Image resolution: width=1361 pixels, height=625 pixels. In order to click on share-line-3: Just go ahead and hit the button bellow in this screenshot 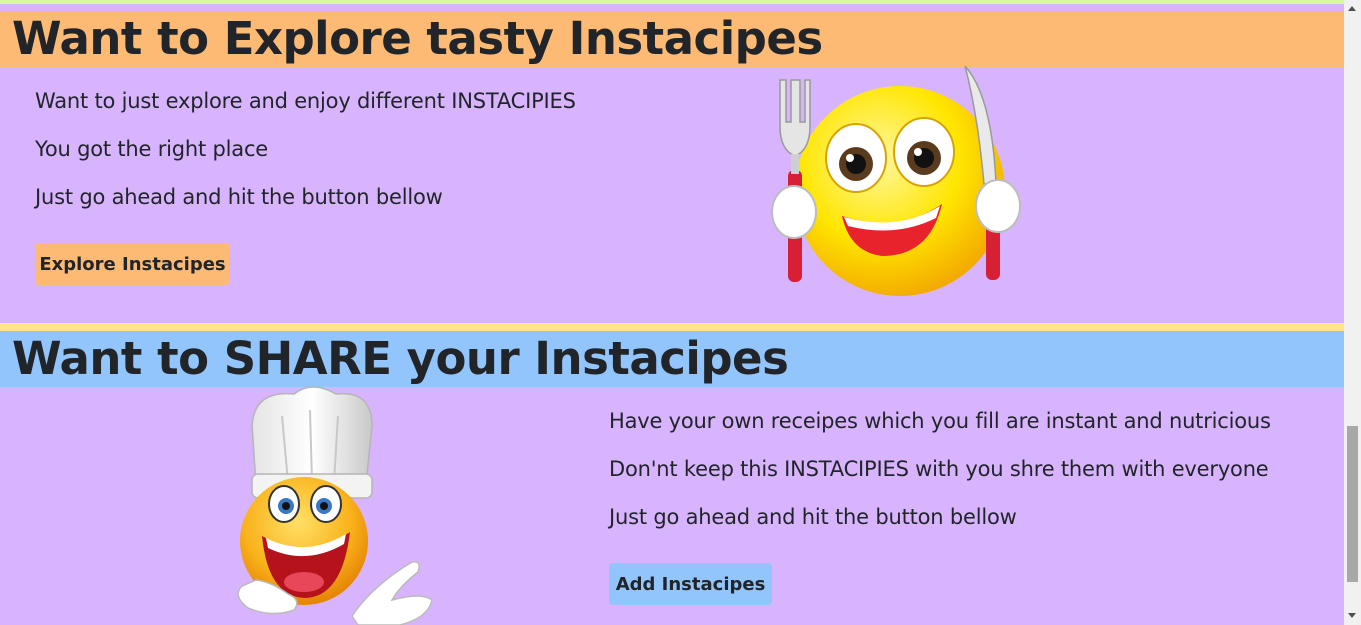, I will do `click(813, 517)`.